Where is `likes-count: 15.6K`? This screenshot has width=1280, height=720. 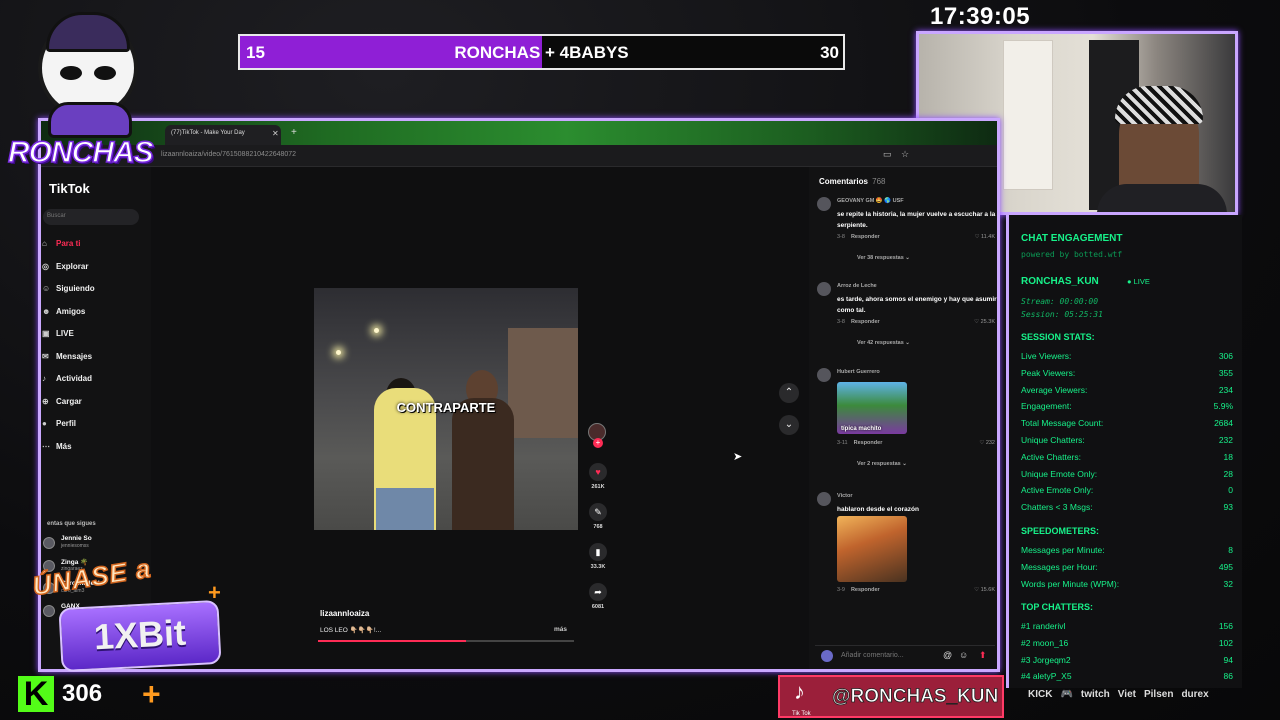
likes-count: 15.6K is located at coordinates (987, 590).